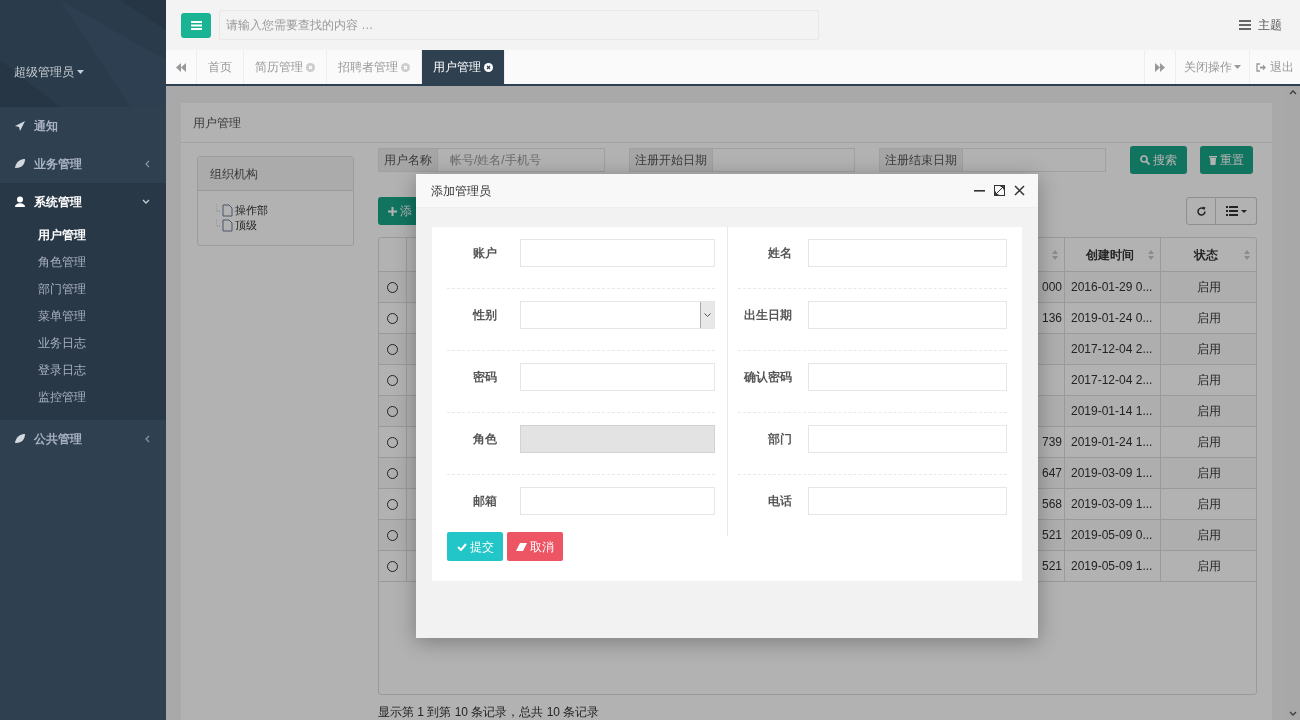 This screenshot has height=720, width=1300. What do you see at coordinates (779, 439) in the screenshot?
I see `field-label: 部门` at bounding box center [779, 439].